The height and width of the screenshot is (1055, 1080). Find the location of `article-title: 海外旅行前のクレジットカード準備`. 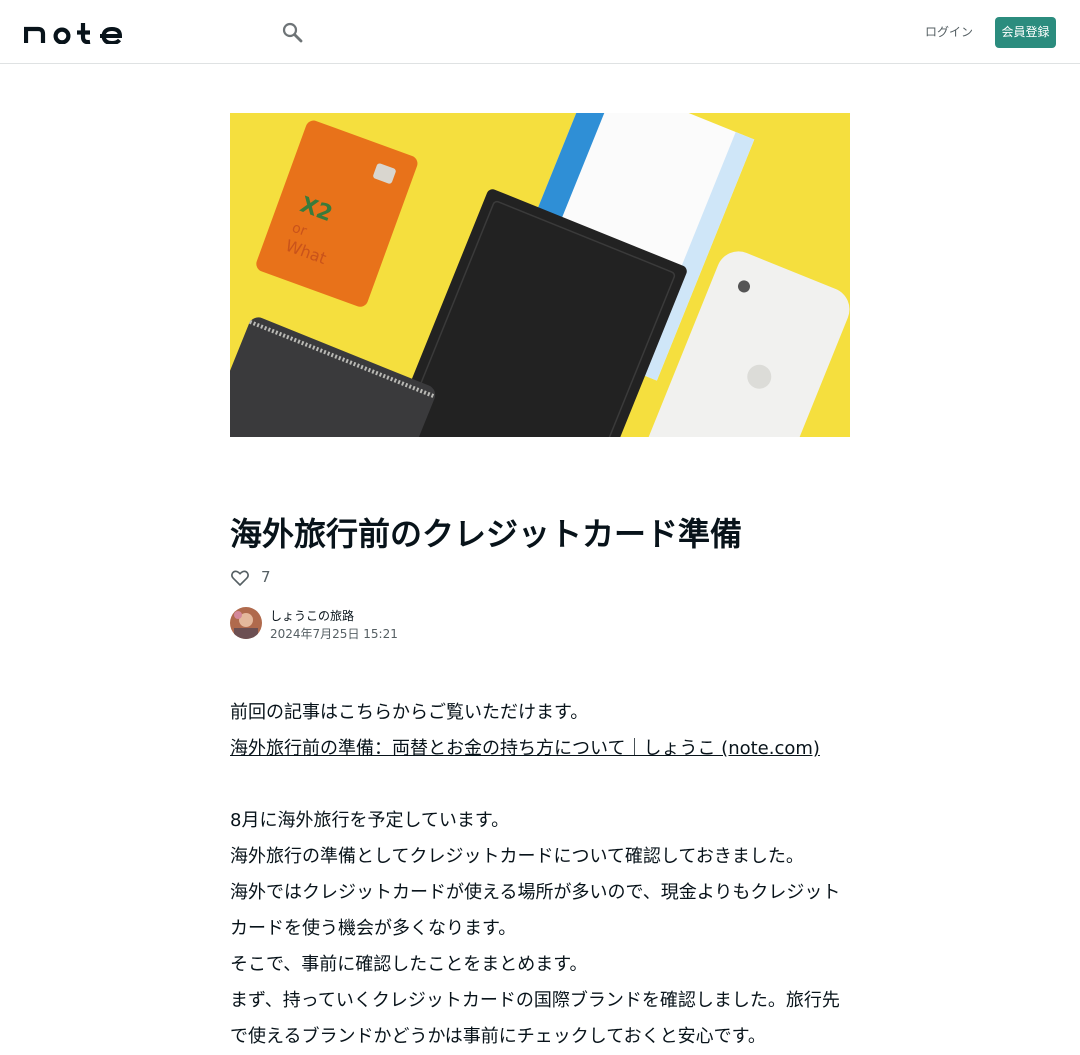

article-title: 海外旅行前のクレジットカード準備 is located at coordinates (486, 534).